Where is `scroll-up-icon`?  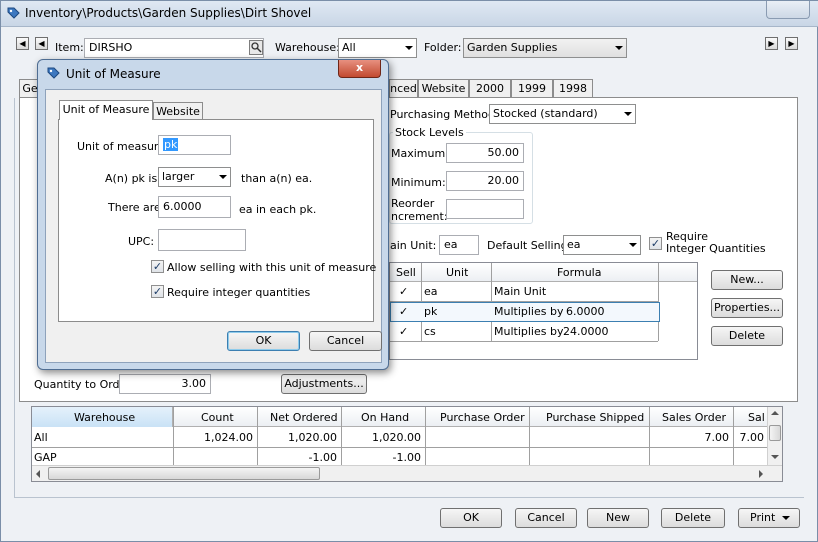 scroll-up-icon is located at coordinates (775, 413).